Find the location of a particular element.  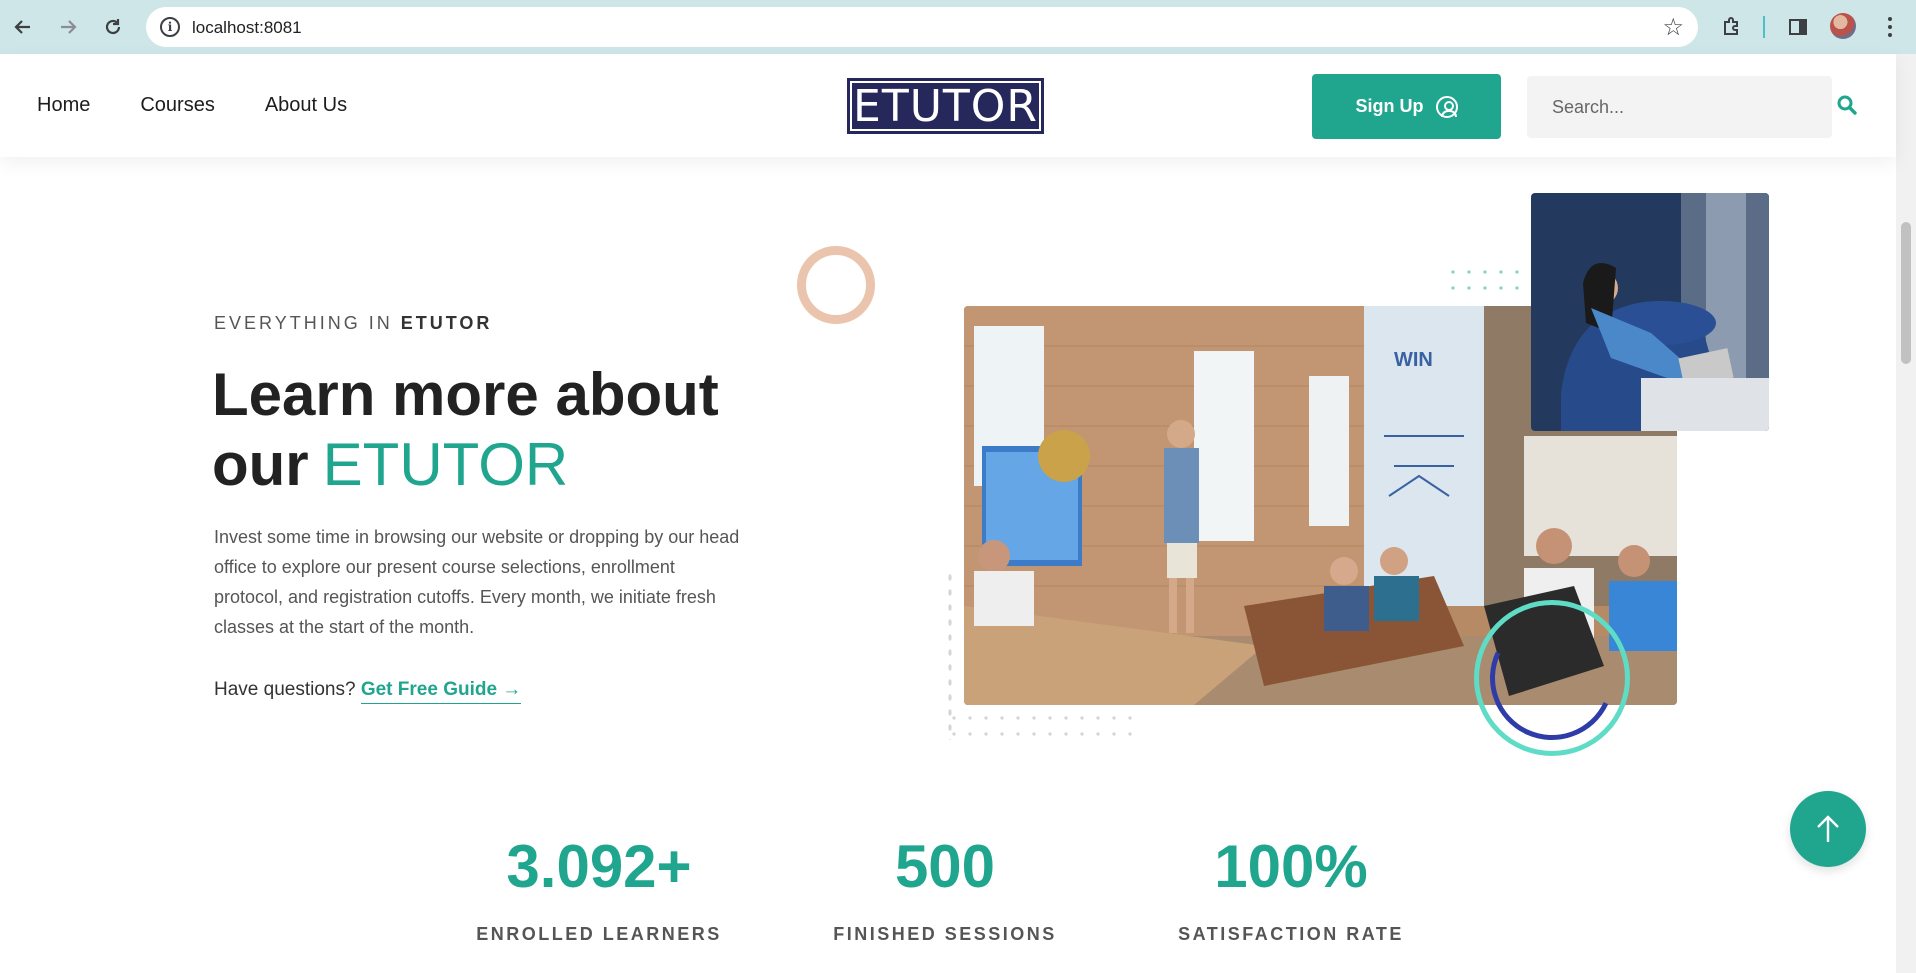

svg-text: WIN is located at coordinates (1413, 360).